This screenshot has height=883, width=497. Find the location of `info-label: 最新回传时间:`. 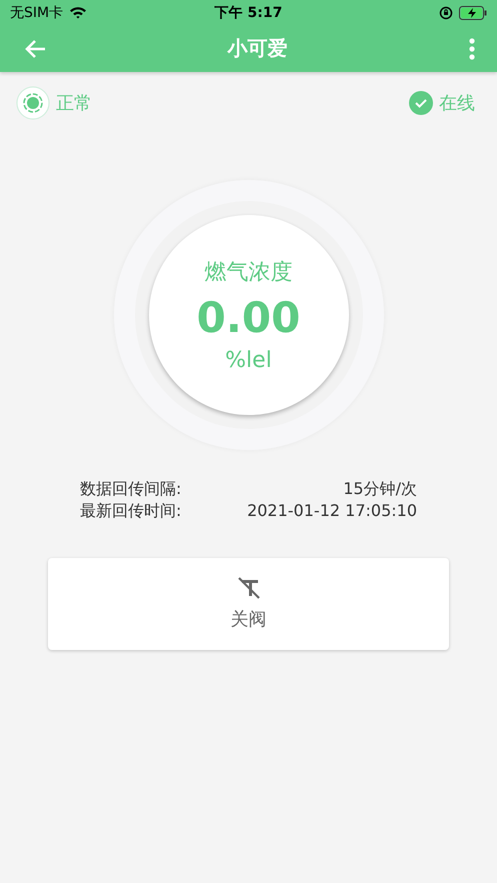

info-label: 最新回传时间: is located at coordinates (131, 511).